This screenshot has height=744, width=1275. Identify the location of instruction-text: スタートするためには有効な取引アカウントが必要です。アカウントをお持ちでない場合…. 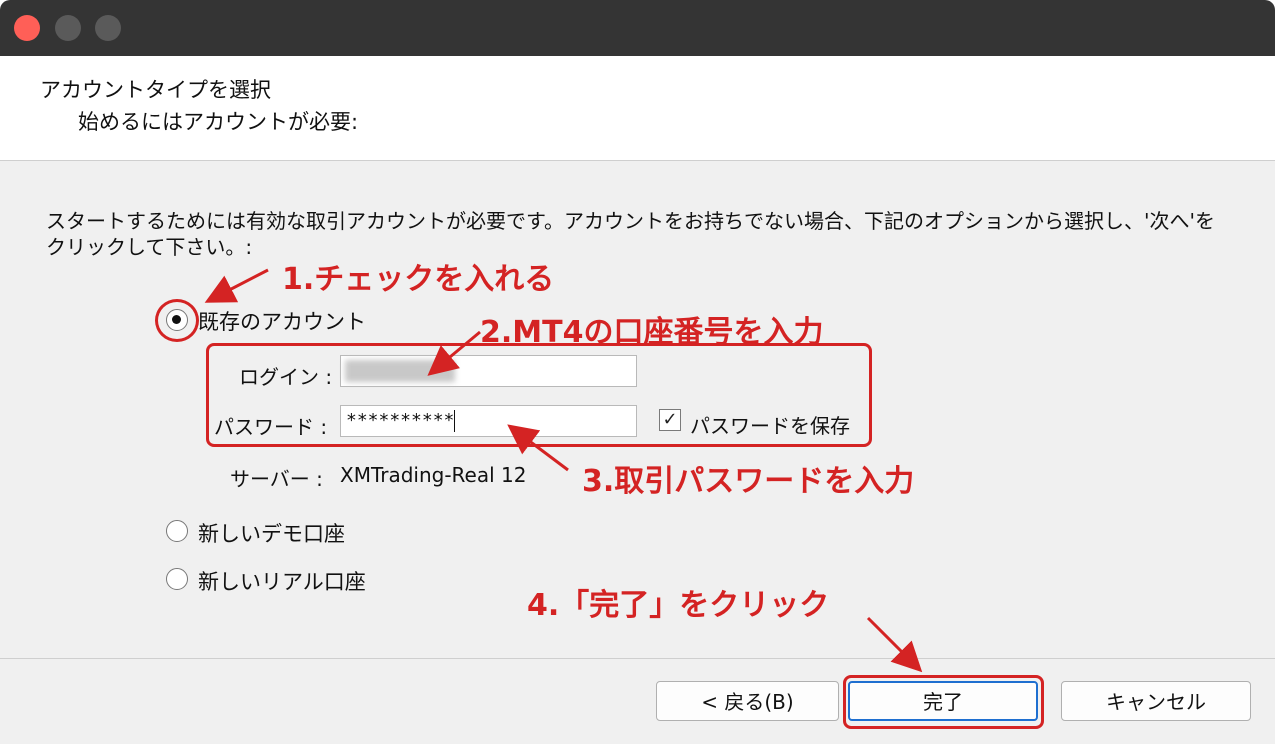
(630, 234).